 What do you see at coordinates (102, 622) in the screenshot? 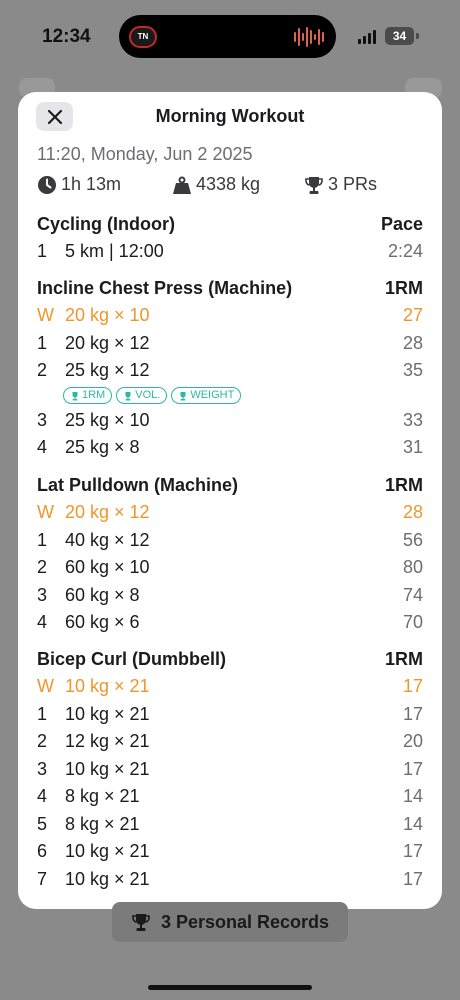
I see `set-description: 60 kg × 6` at bounding box center [102, 622].